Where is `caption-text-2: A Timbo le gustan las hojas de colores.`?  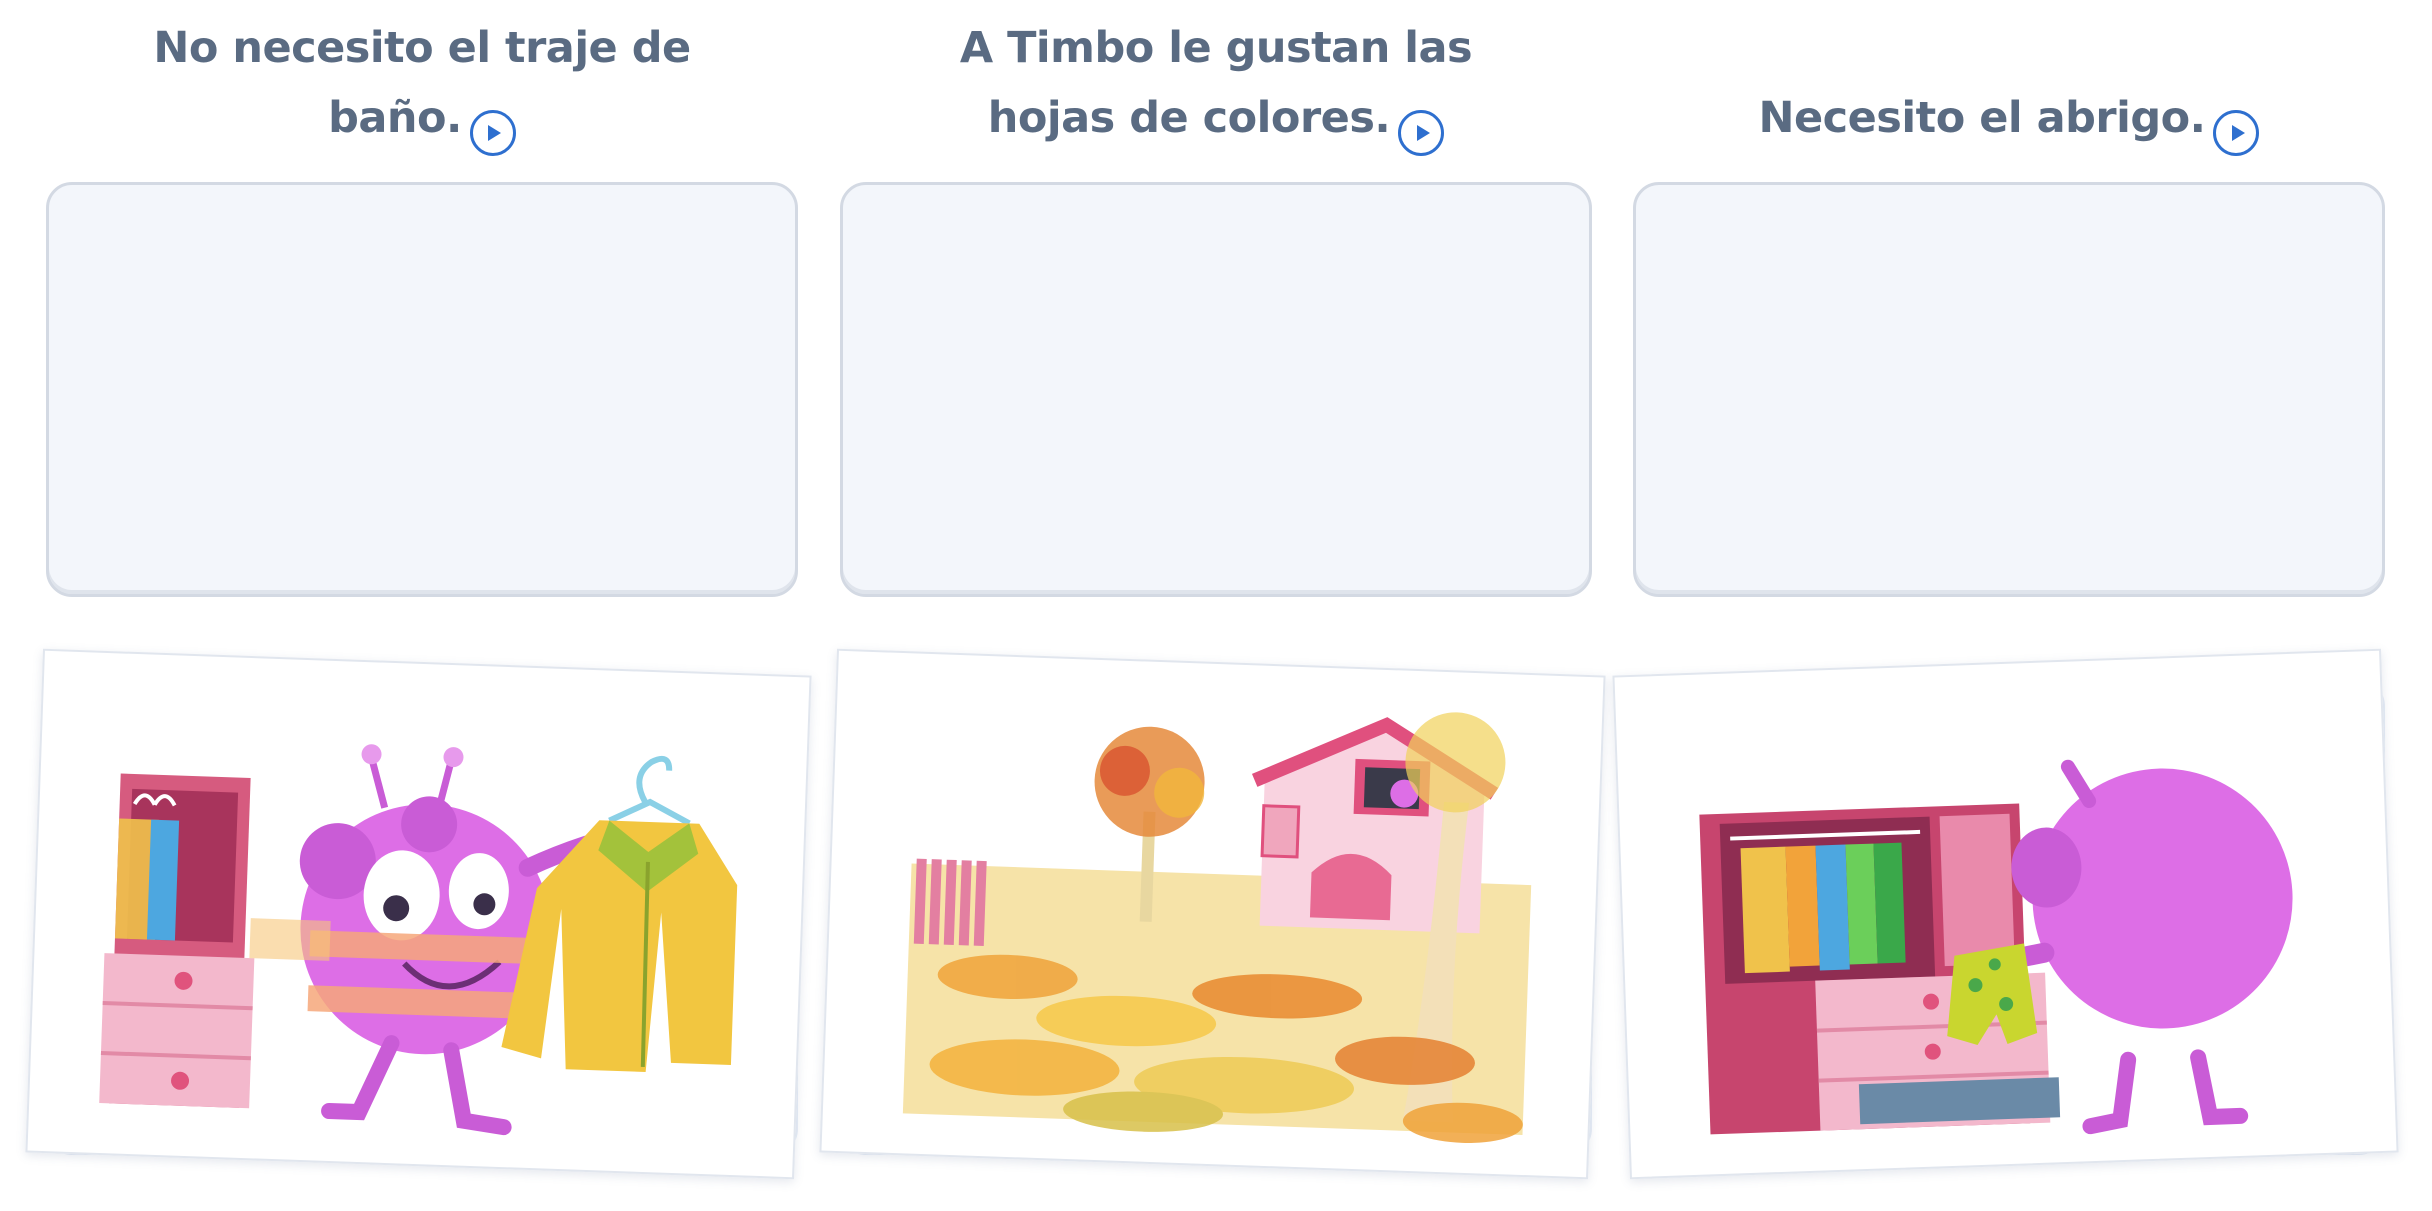 caption-text-2: A Timbo le gustan las hojas de colores. is located at coordinates (1216, 83).